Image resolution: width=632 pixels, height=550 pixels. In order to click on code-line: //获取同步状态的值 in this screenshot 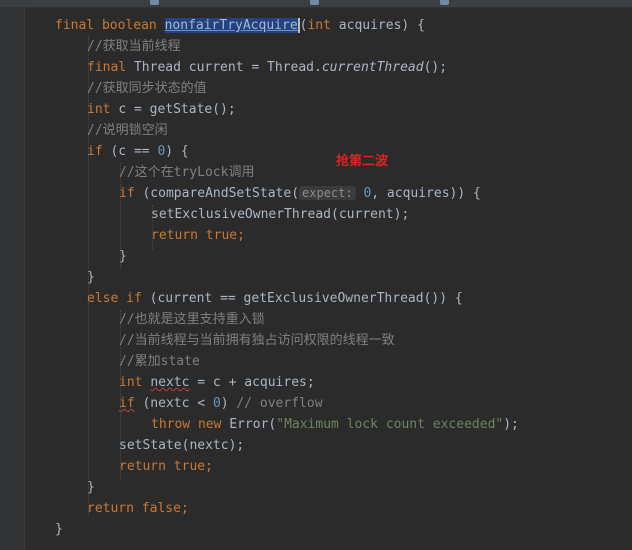, I will do `click(147, 88)`.